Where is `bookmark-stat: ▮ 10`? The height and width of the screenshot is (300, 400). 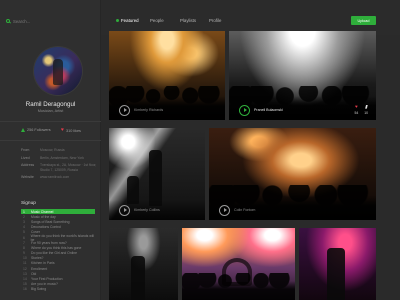 bookmark-stat: ▮ 10 is located at coordinates (366, 110).